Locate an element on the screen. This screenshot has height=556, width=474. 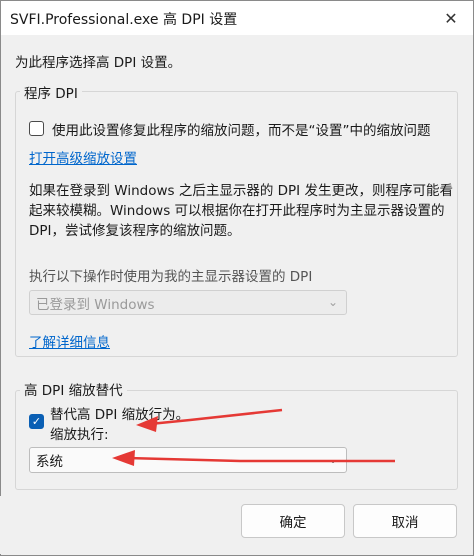
advanced-scaling-link: 打开高级缩放设置 is located at coordinates (83, 157).